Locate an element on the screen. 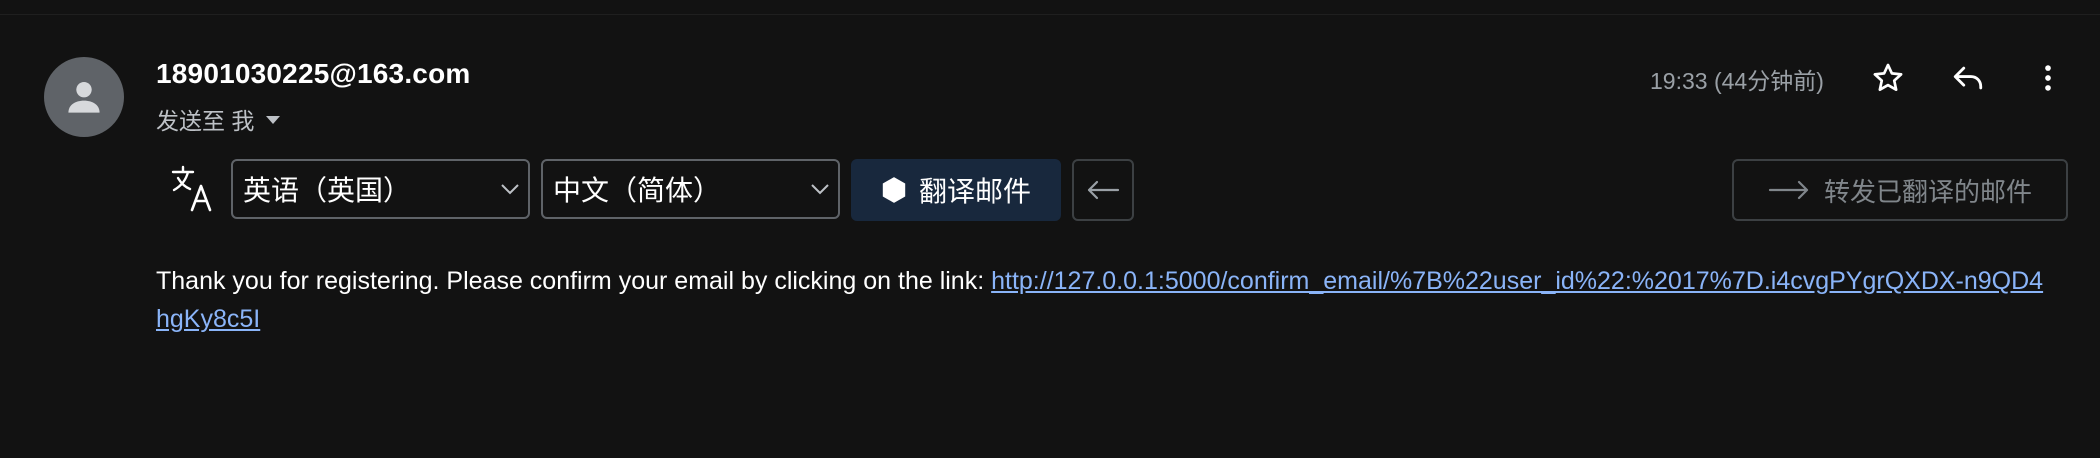 This screenshot has width=2100, height=458. sender-avatar is located at coordinates (84, 97).